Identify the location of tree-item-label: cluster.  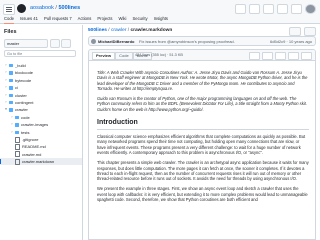
(21, 95).